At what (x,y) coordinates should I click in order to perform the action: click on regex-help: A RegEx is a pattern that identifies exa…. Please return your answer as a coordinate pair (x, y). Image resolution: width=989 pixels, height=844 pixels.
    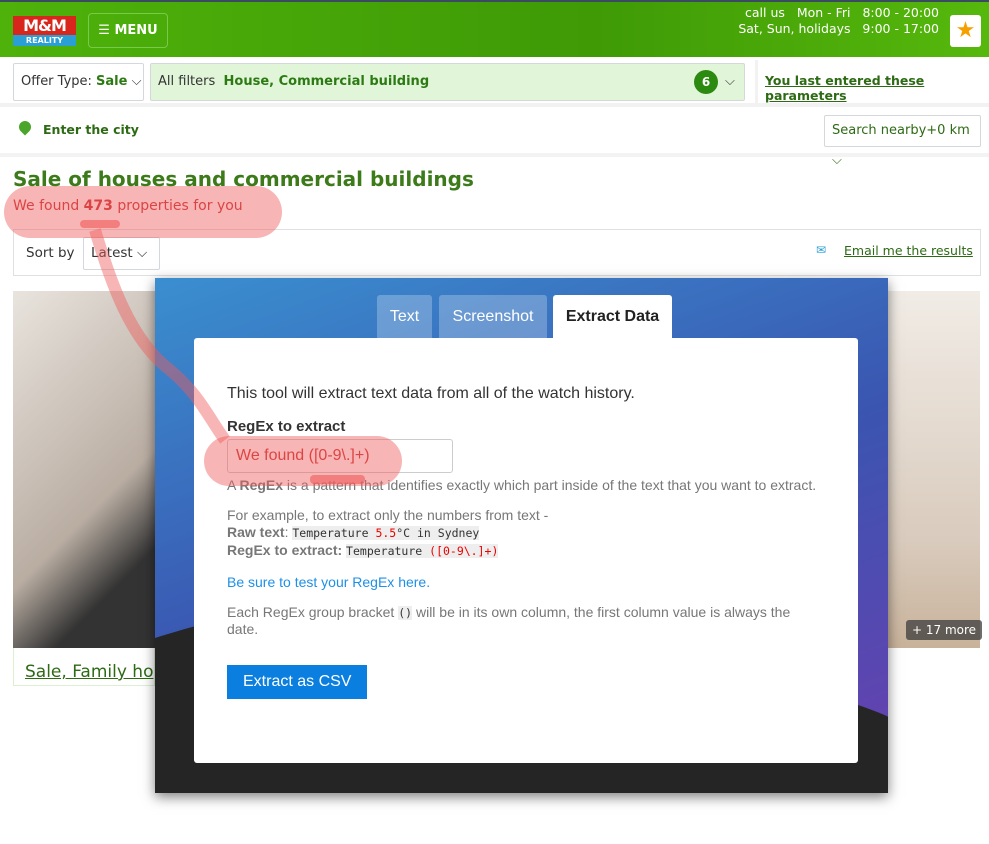
    Looking at the image, I should click on (526, 485).